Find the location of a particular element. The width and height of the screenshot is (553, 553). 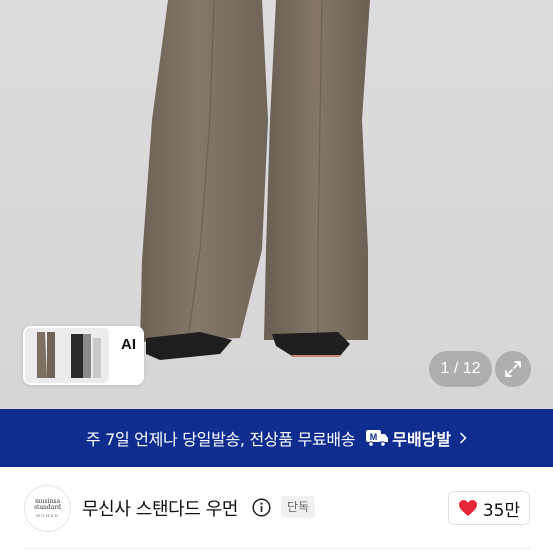

heart-icon is located at coordinates (467, 508).